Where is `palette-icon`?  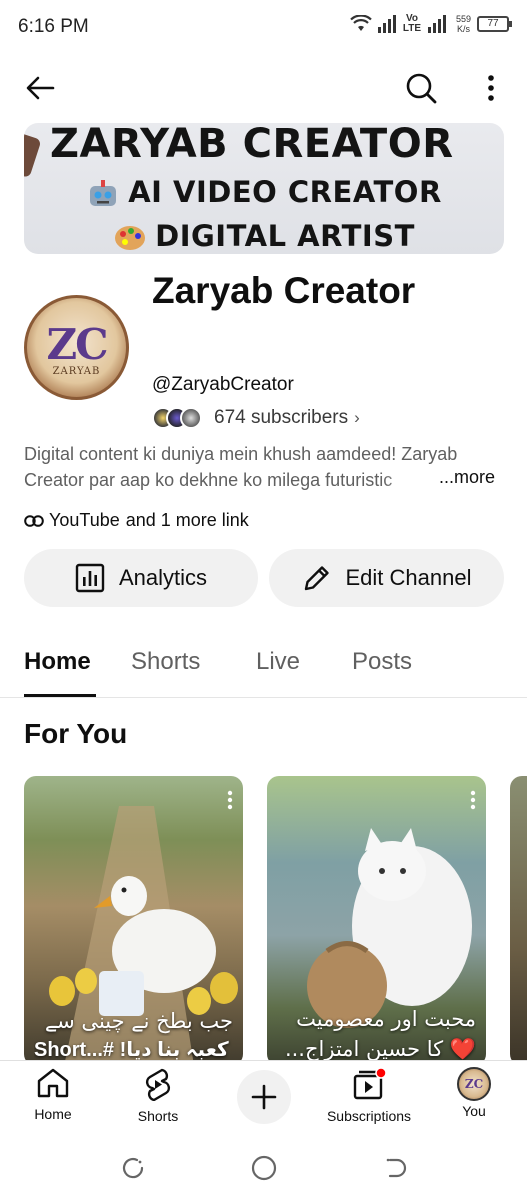
palette-icon is located at coordinates (130, 238).